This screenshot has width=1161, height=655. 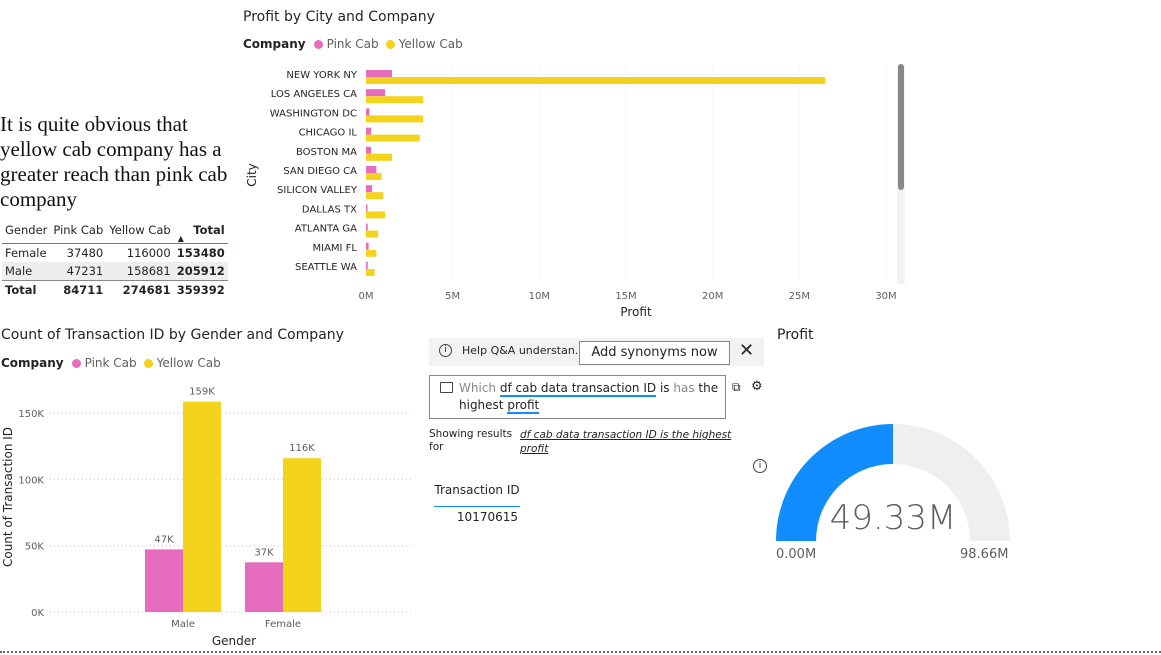 I want to click on y-tick-label: ATLANTA GA, so click(x=326, y=229).